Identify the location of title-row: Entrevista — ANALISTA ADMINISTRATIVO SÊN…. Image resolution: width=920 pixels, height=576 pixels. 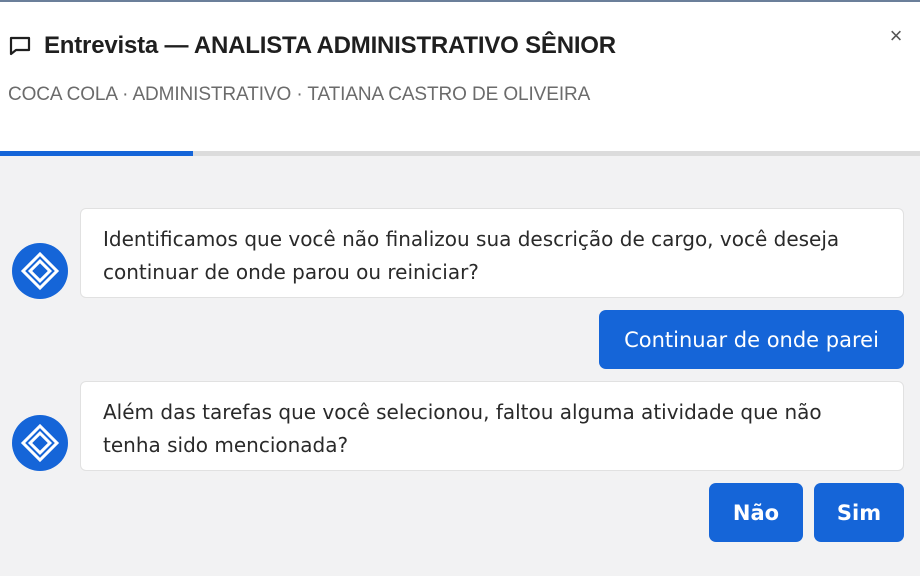
(312, 46).